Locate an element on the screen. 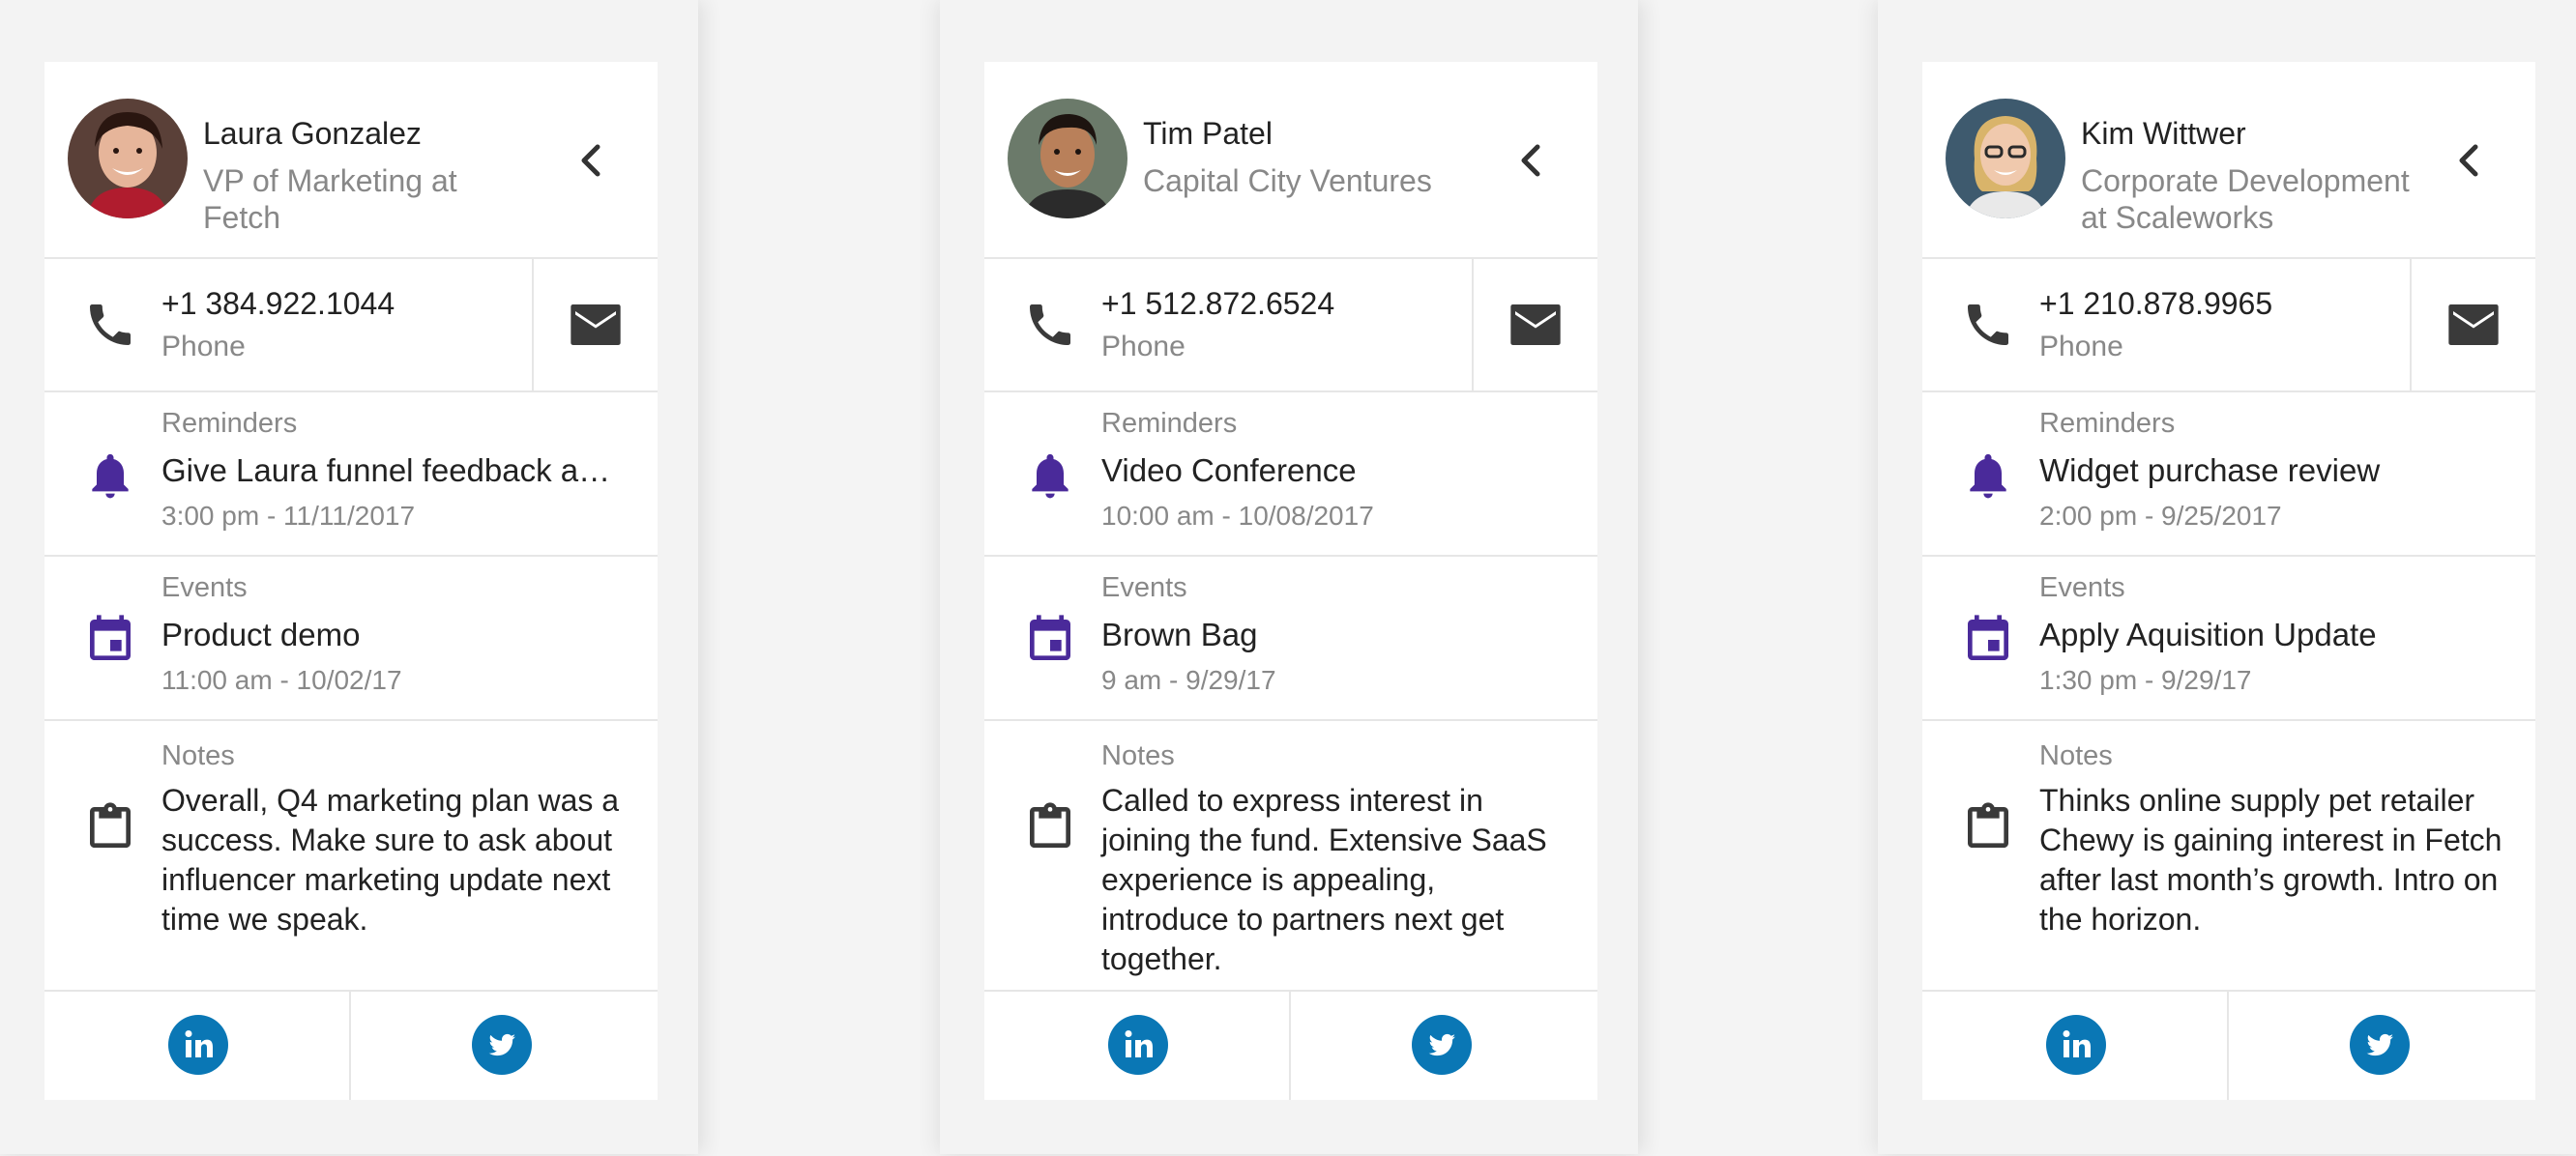  phone-row: +1 512.872.6524 Phone is located at coordinates (1290, 325).